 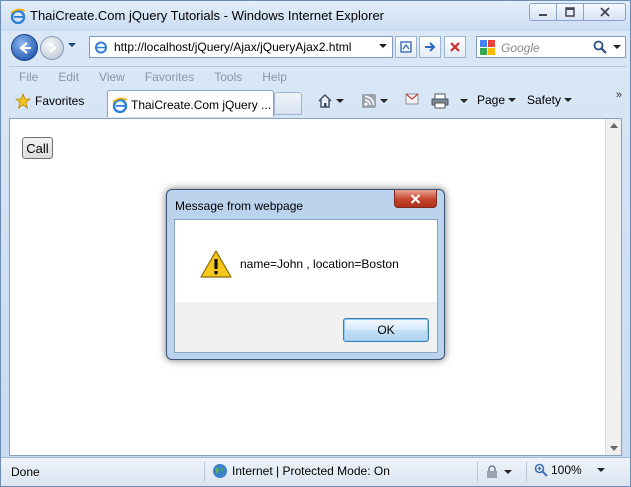 I want to click on arrow-right-icon, so click(x=53, y=48).